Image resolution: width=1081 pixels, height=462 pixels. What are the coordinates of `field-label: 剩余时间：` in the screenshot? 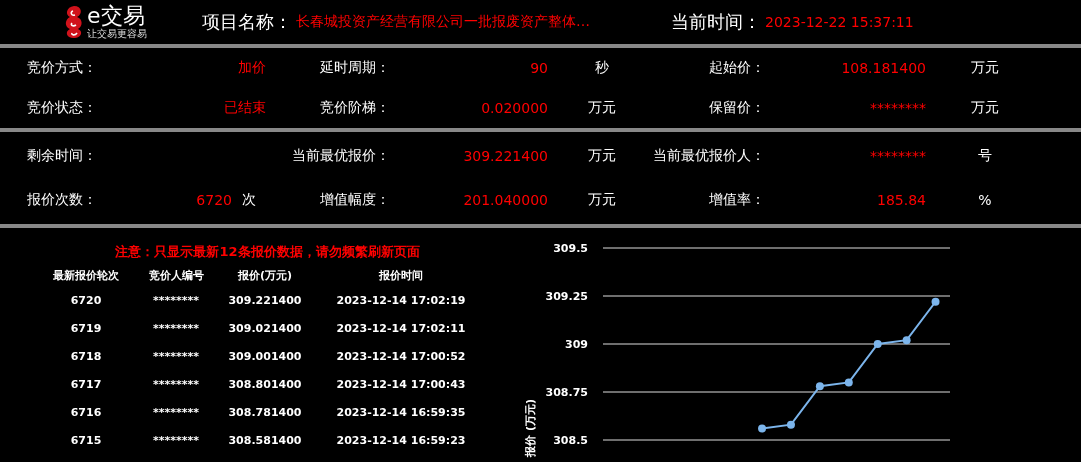 It's located at (62, 156).